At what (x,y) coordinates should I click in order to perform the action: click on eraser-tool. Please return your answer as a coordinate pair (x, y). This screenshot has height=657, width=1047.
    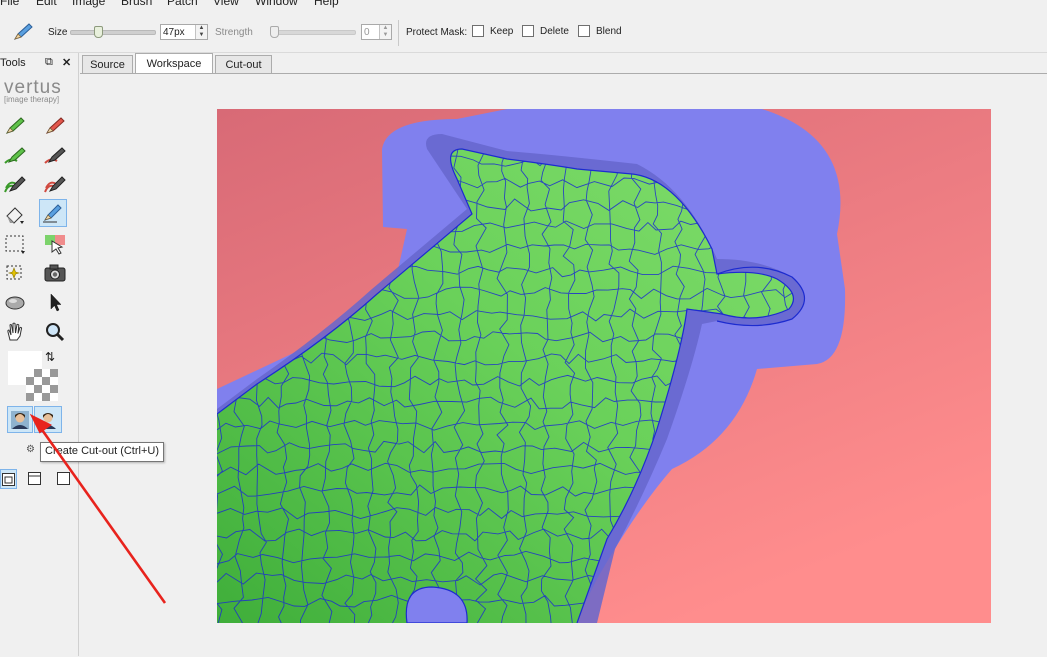
    Looking at the image, I should click on (15, 214).